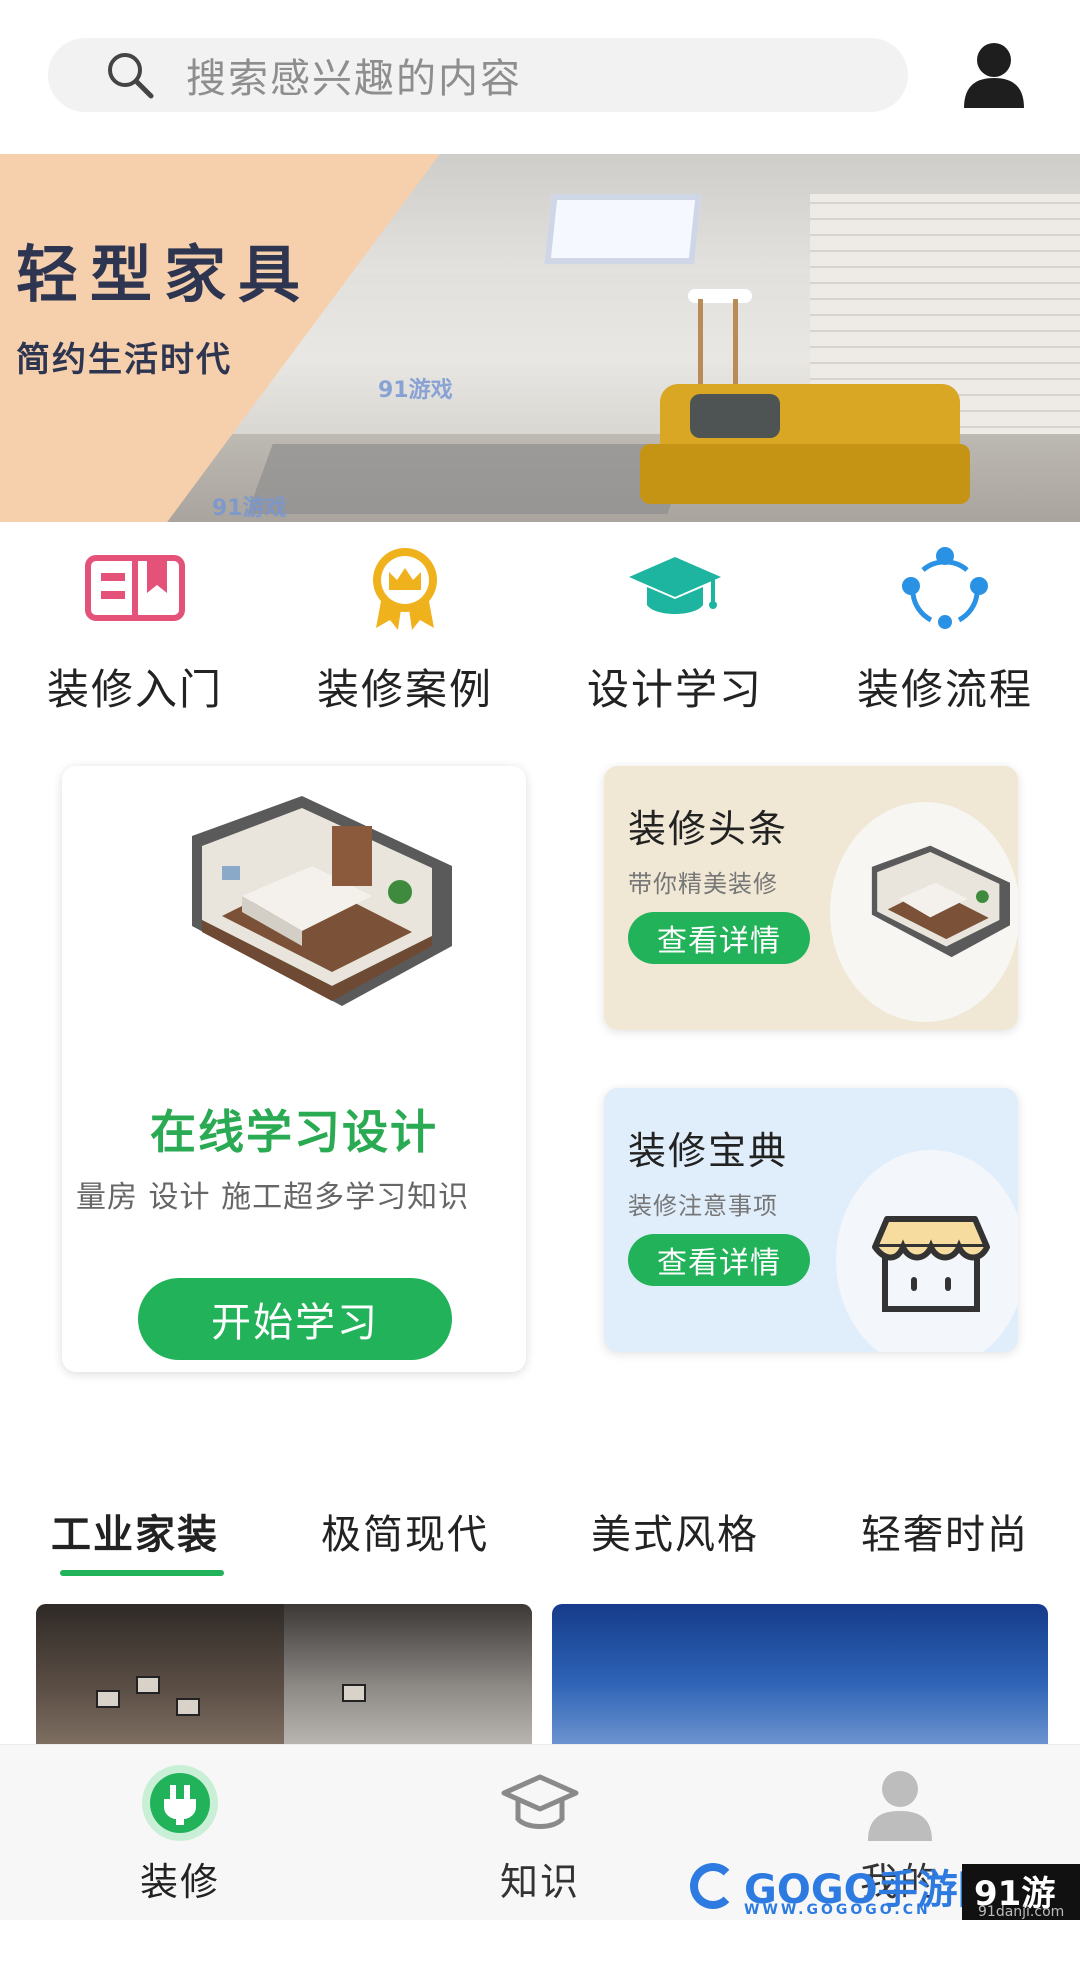 This screenshot has height=1964, width=1080. I want to click on tab-label: 轻奢时尚, so click(945, 1535).